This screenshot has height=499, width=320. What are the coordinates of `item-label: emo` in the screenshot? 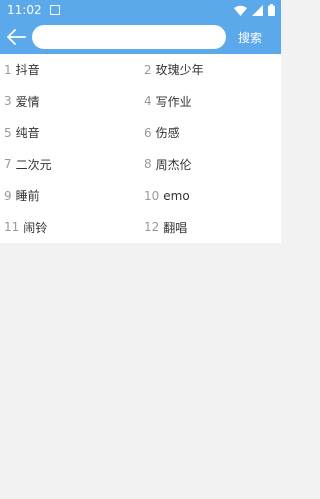 It's located at (176, 195).